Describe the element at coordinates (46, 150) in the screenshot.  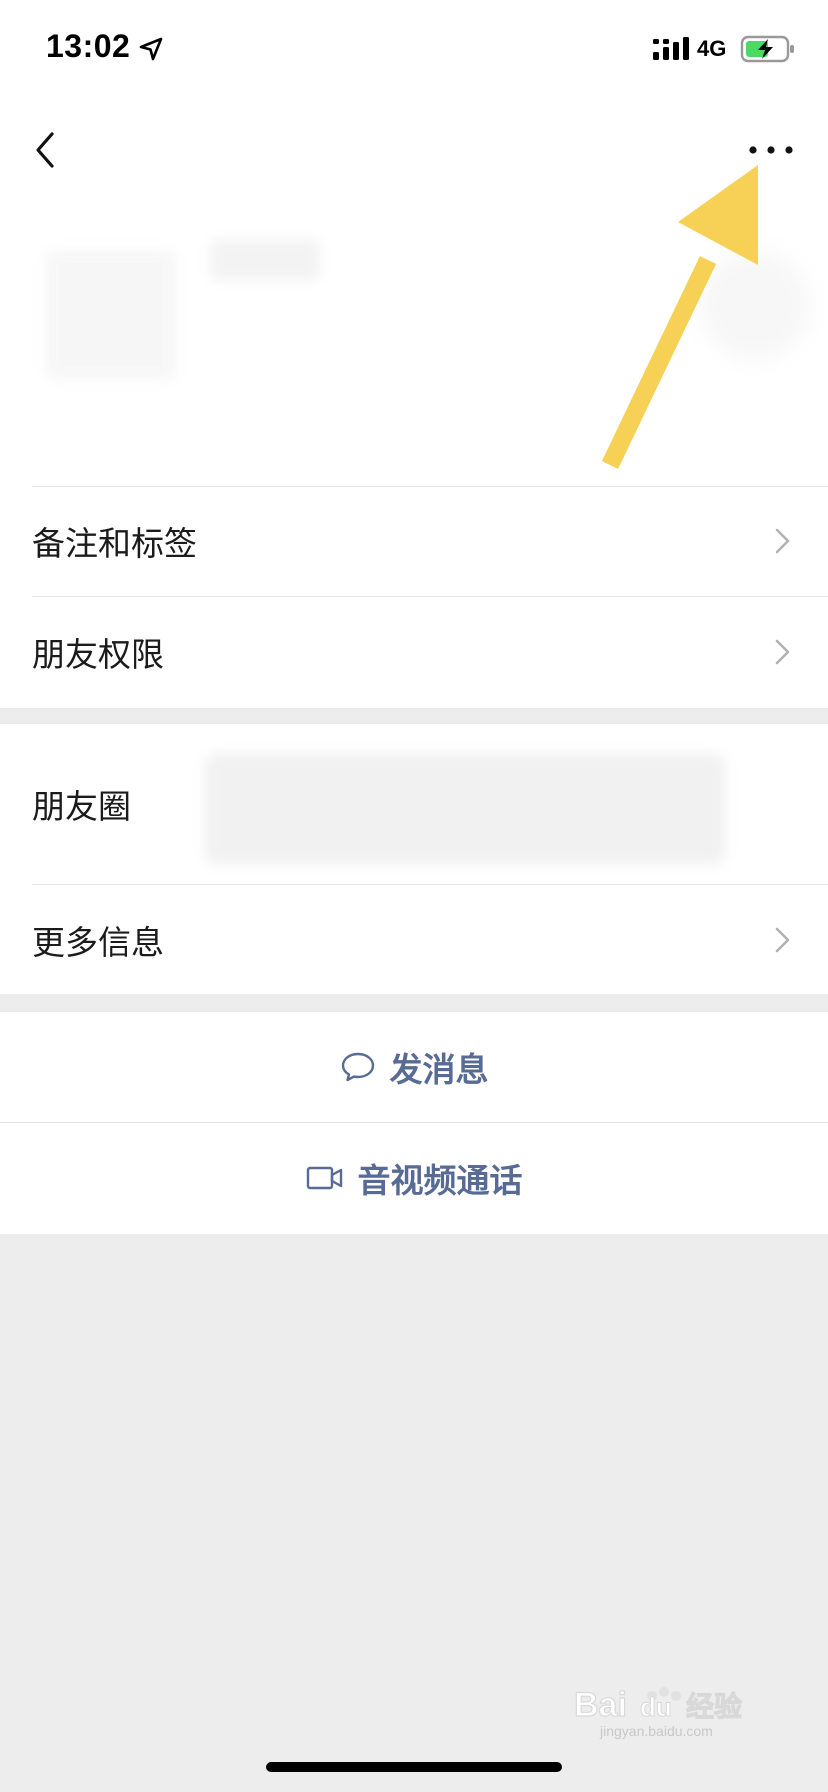
I see `back-button` at that location.